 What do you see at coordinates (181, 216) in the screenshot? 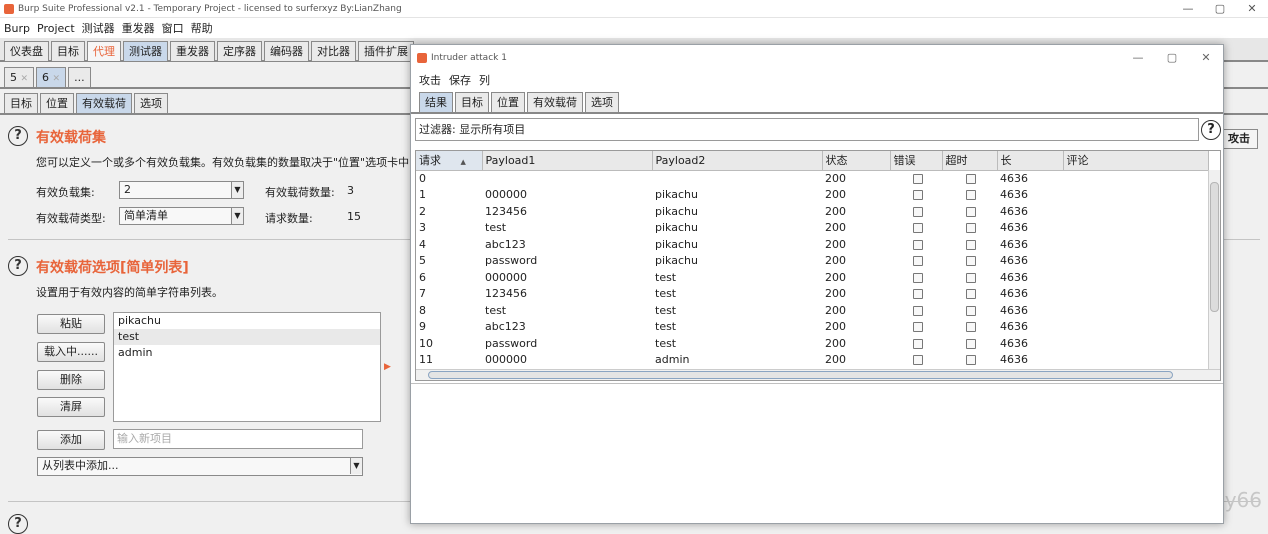
I see `payload-type-select: 简单清单 ▼` at bounding box center [181, 216].